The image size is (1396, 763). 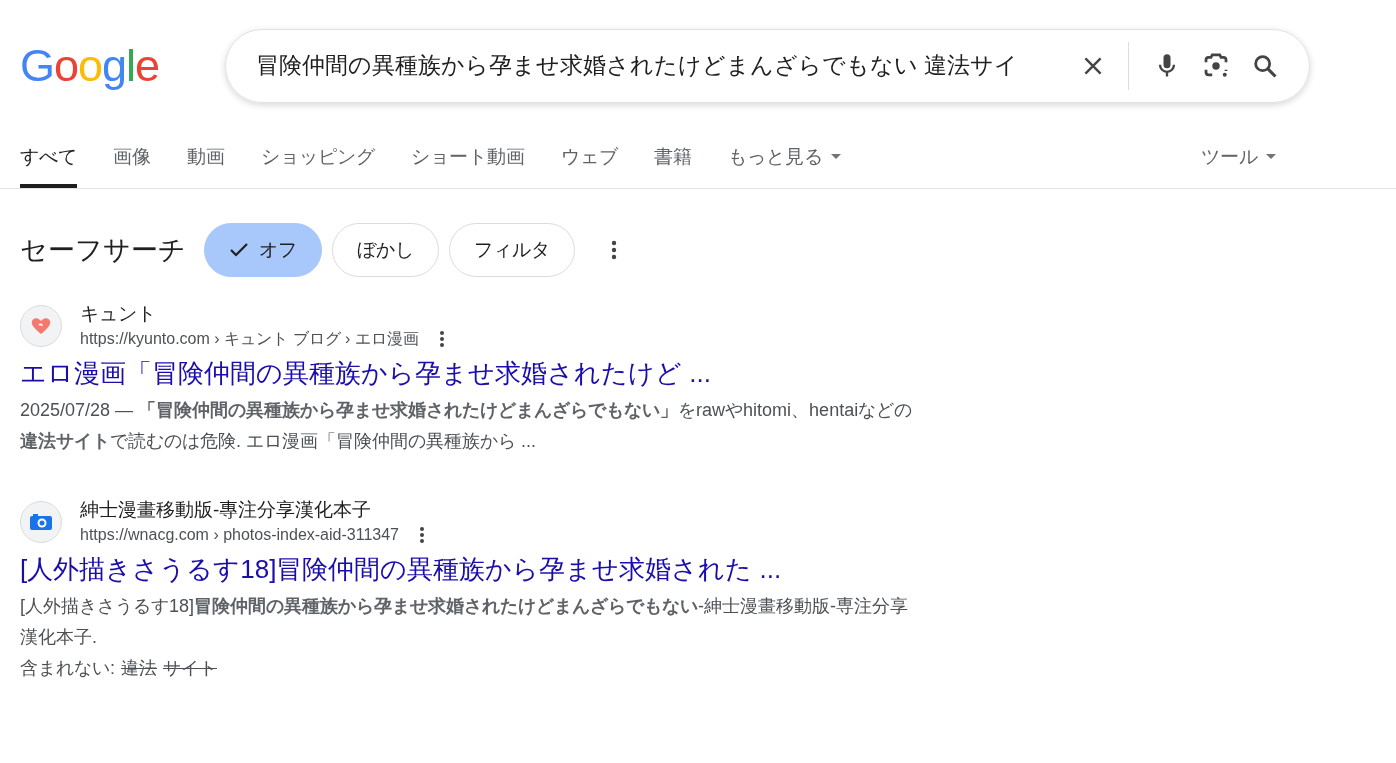 I want to click on check-icon, so click(x=239, y=250).